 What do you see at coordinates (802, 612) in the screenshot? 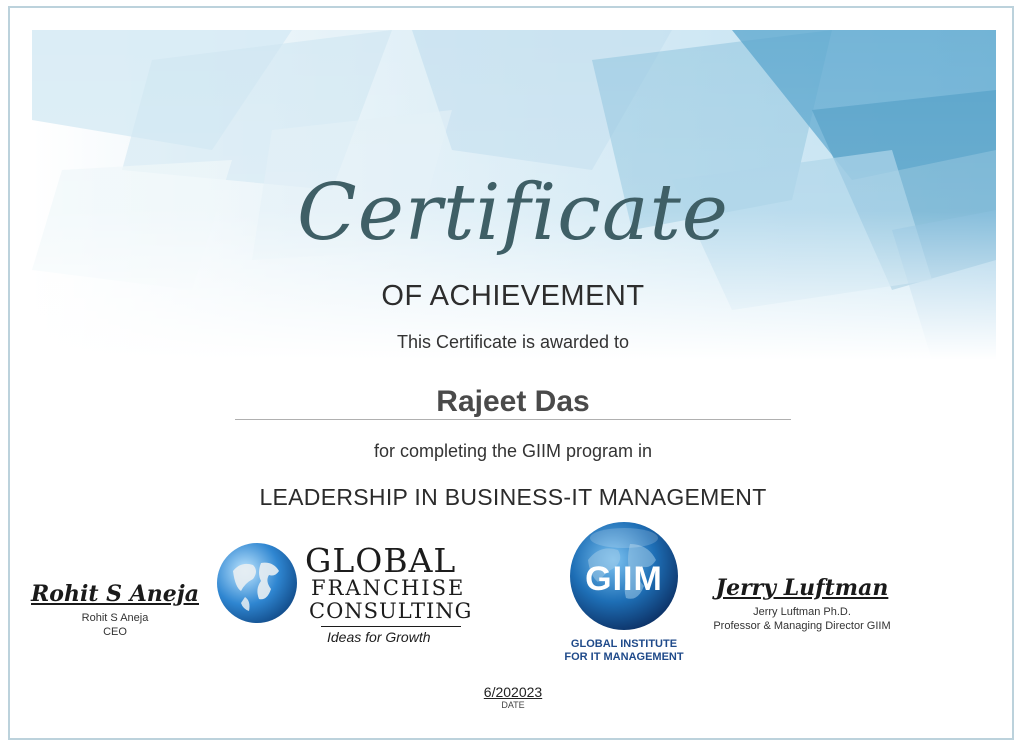
I see `right-signatory-name: Jerry Luftman Ph.D.` at bounding box center [802, 612].